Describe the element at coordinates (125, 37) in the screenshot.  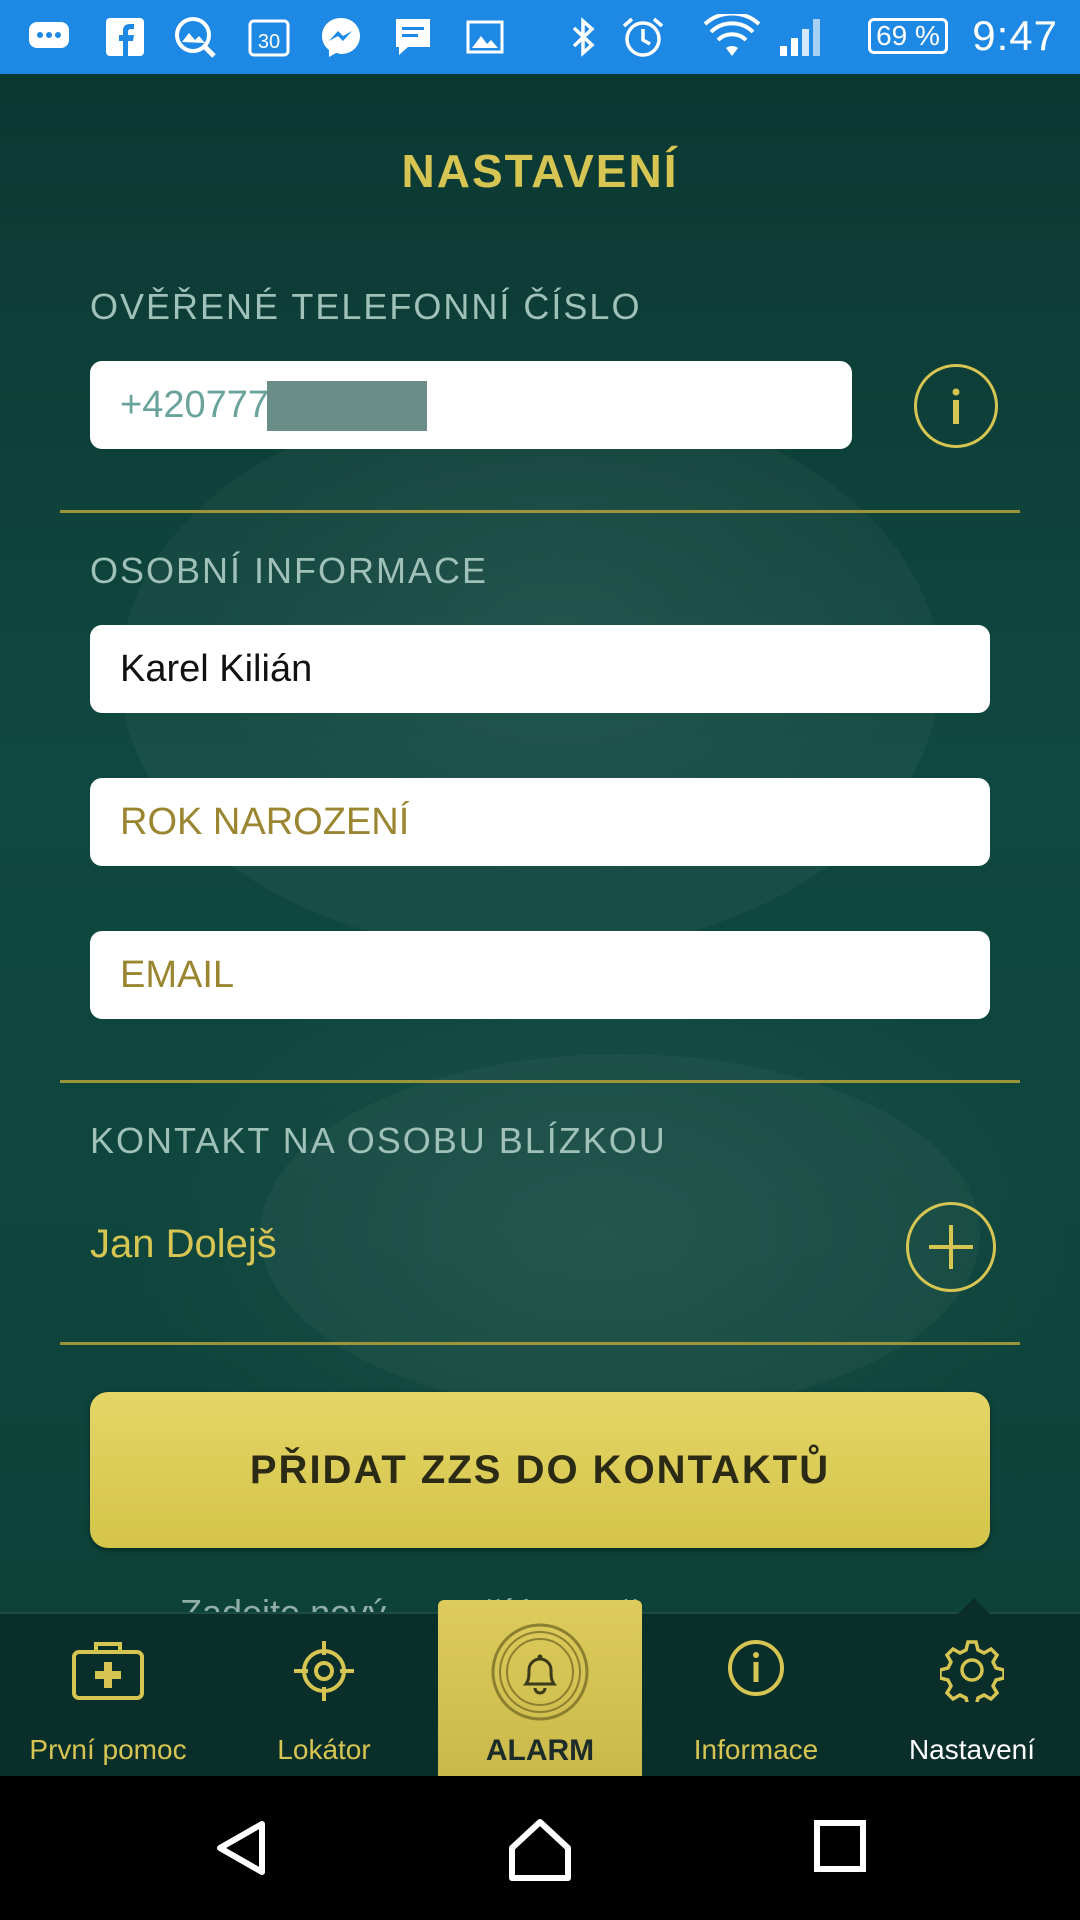
I see `facebook-icon` at that location.